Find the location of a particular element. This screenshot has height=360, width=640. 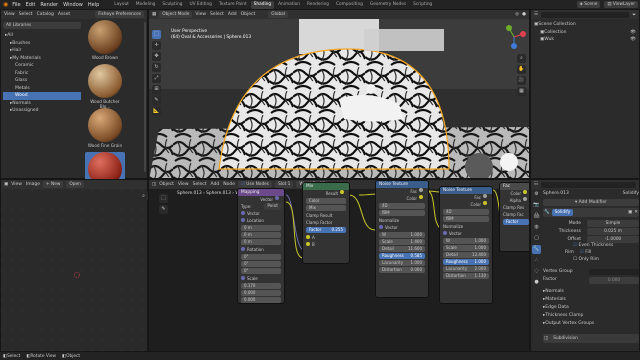

clamp-factor-checkbox: Clamp Factor is located at coordinates (326, 222).